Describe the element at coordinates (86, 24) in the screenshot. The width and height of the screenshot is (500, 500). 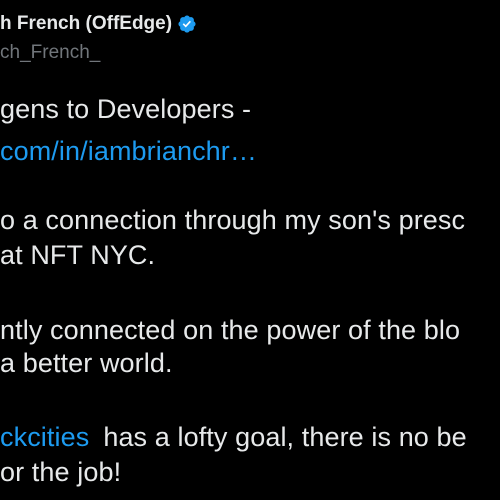
I see `author-display-name: h French (OffEdge)` at that location.